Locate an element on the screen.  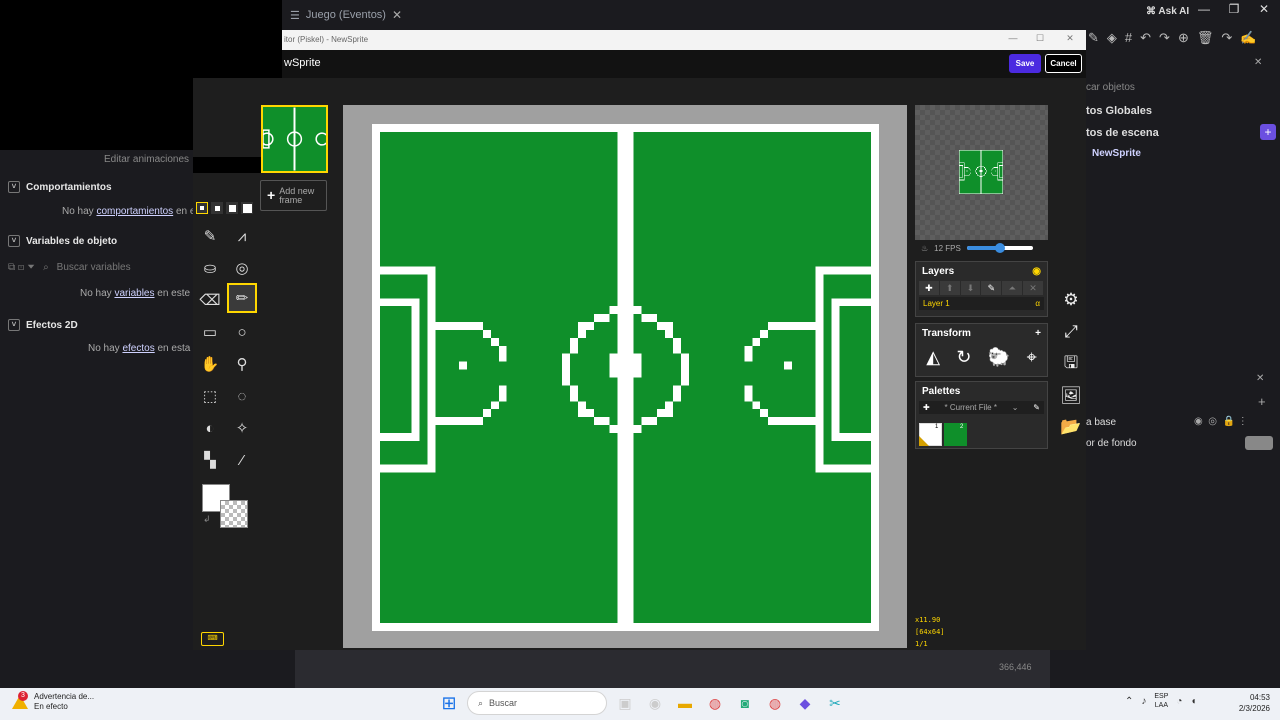
undo-icon: ↶ is located at coordinates (1145, 38).